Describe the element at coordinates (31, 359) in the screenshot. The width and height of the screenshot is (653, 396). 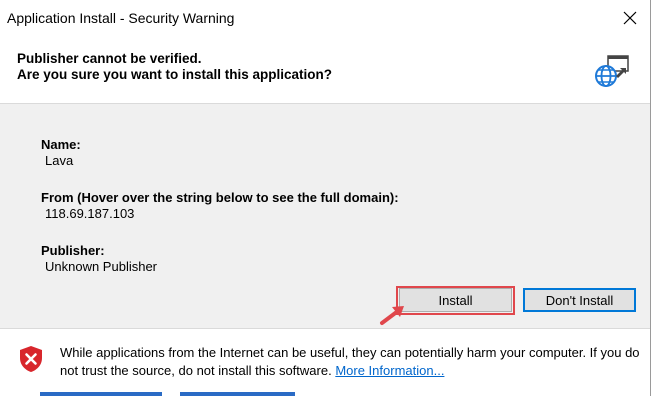
I see `shield-x-icon` at that location.